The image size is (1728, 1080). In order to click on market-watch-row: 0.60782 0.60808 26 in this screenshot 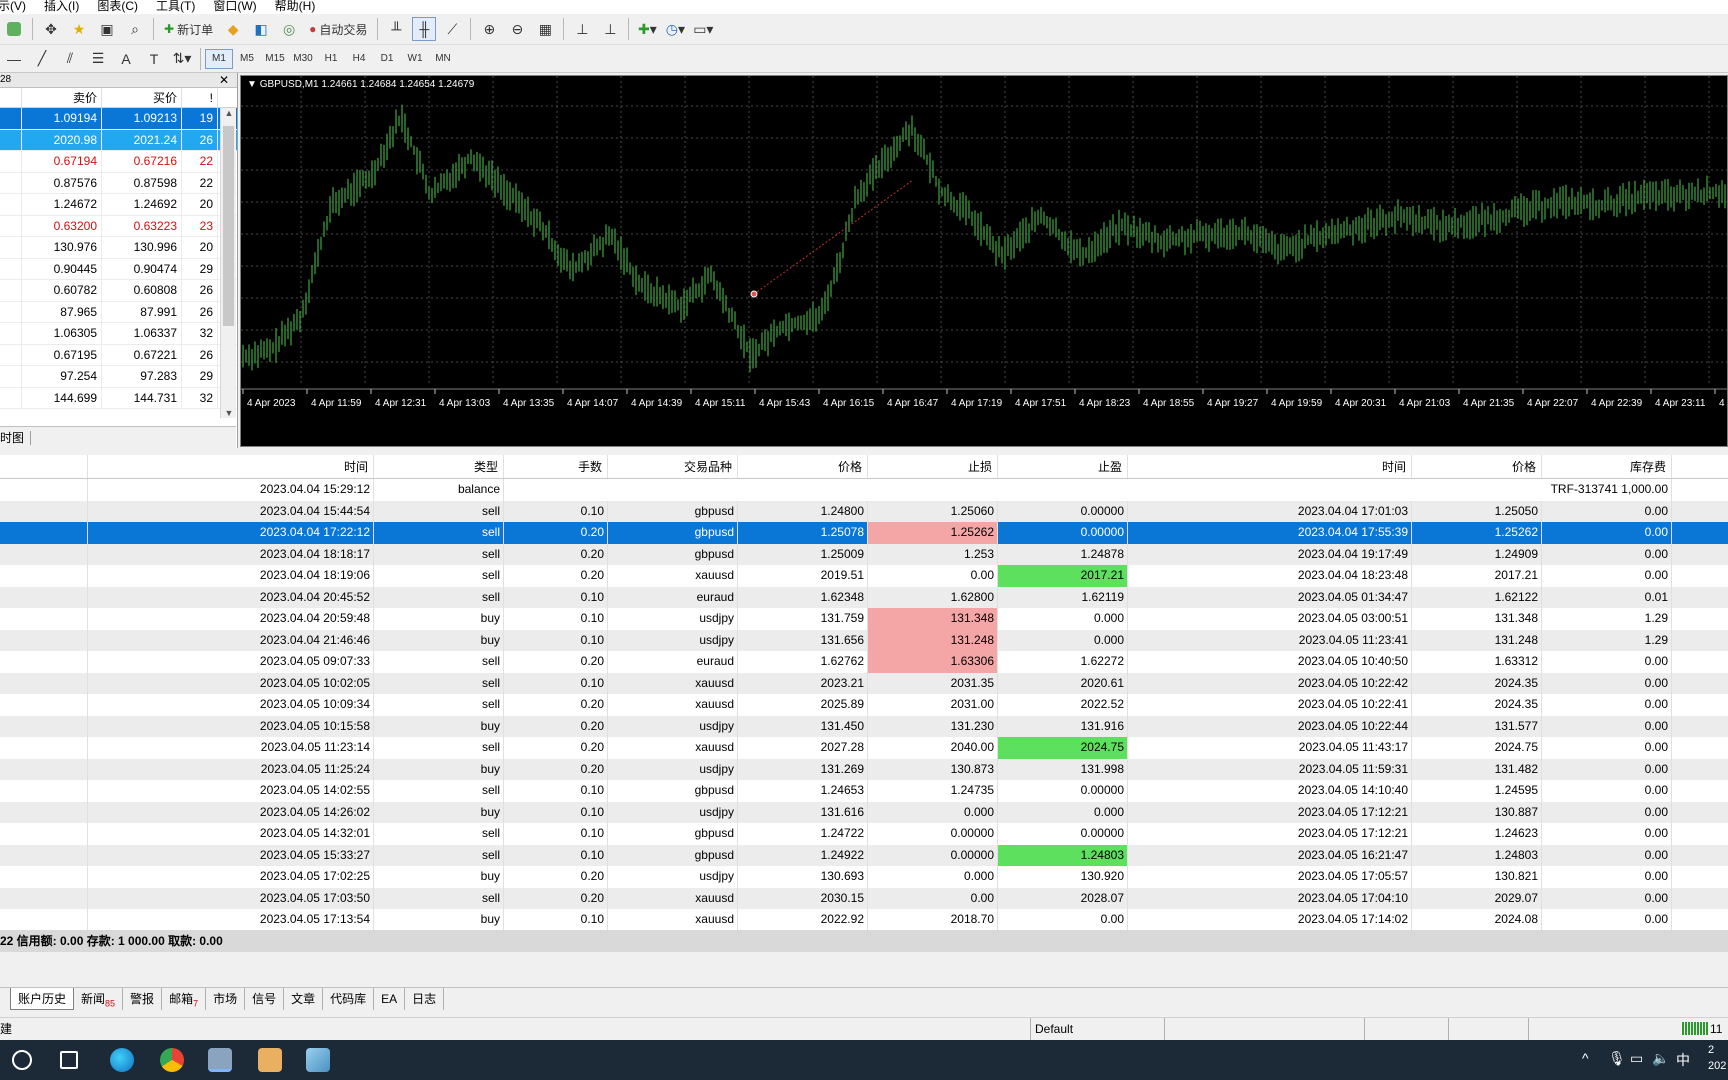, I will do `click(118, 291)`.